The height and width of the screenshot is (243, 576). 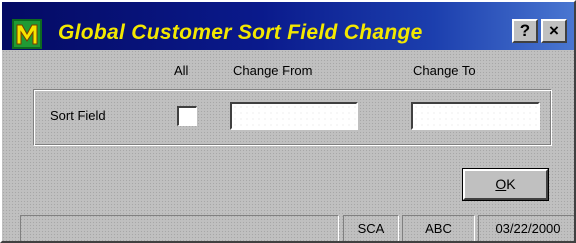 I want to click on status-user: ABC, so click(x=438, y=228).